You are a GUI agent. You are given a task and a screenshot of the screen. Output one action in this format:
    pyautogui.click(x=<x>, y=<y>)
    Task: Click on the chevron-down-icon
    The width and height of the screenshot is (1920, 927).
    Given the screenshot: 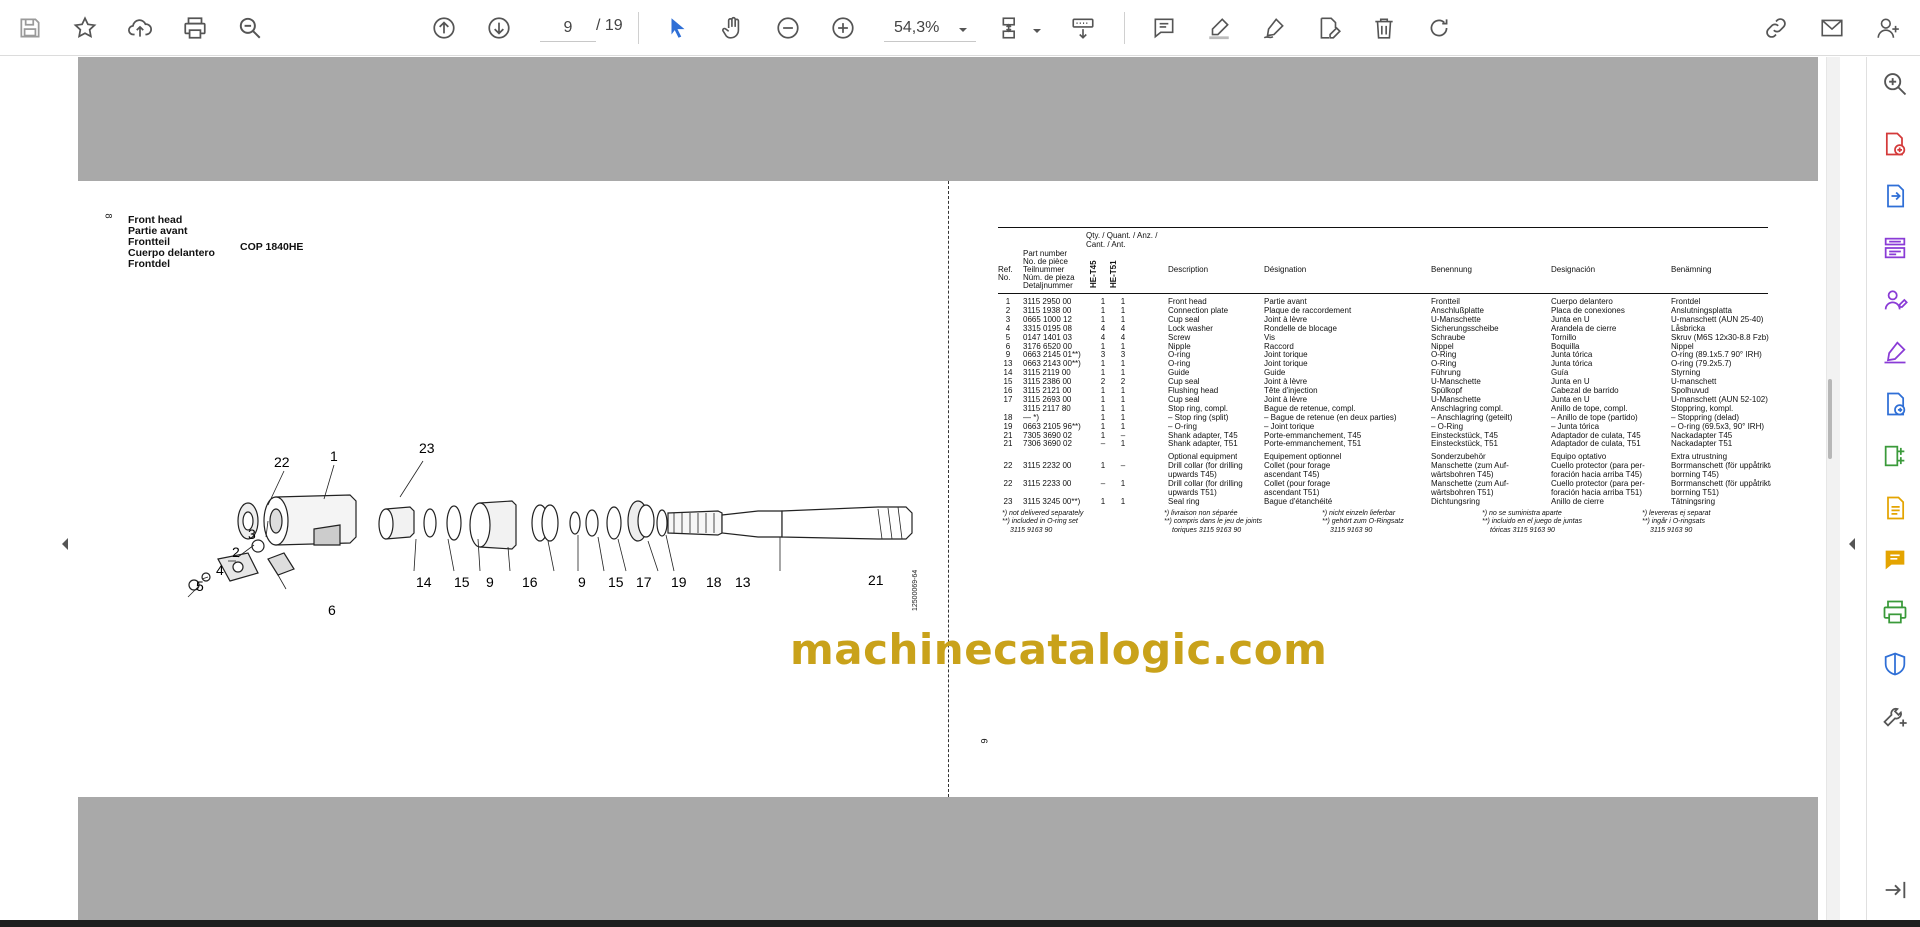 What is the action you would take?
    pyautogui.click(x=1037, y=32)
    